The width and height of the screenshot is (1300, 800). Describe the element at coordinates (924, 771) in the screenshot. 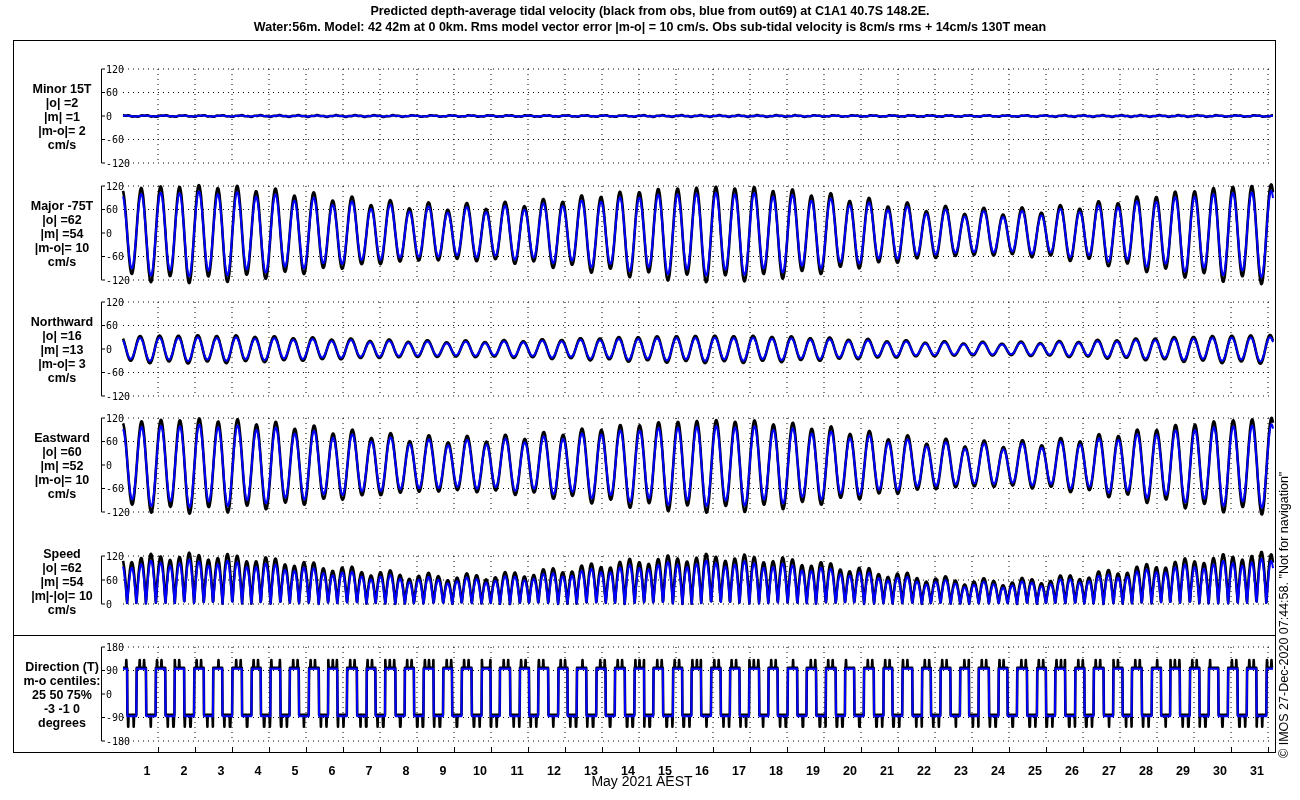

I see `axis-tick-label: 22` at that location.